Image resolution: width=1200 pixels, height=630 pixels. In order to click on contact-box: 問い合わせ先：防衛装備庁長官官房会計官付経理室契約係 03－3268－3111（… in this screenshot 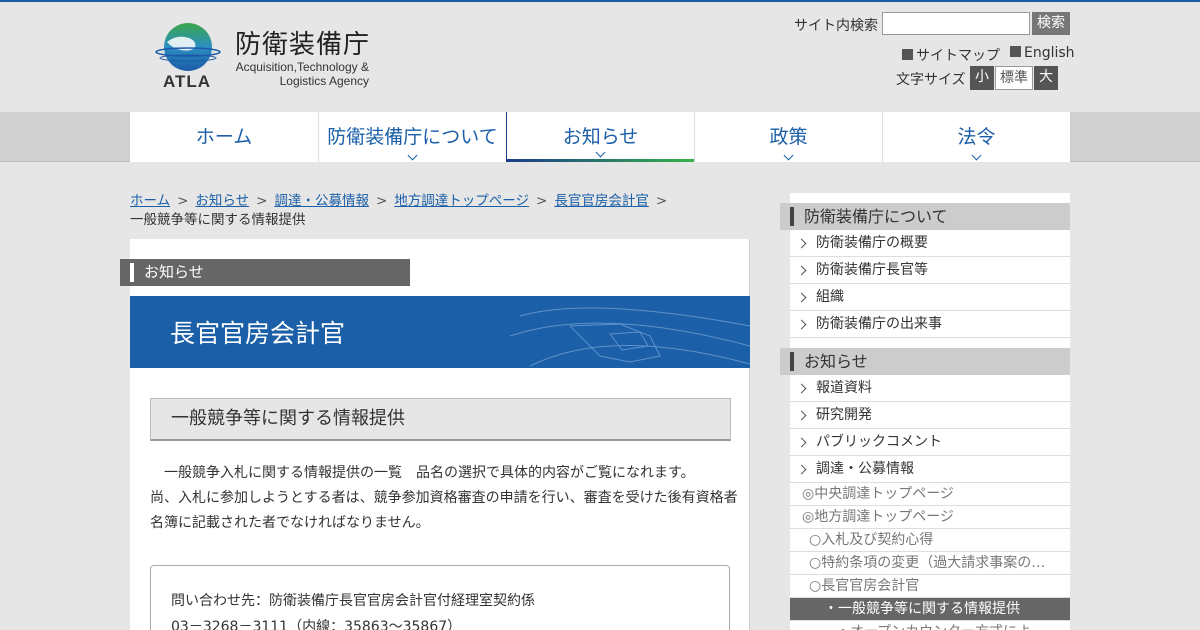, I will do `click(440, 597)`.